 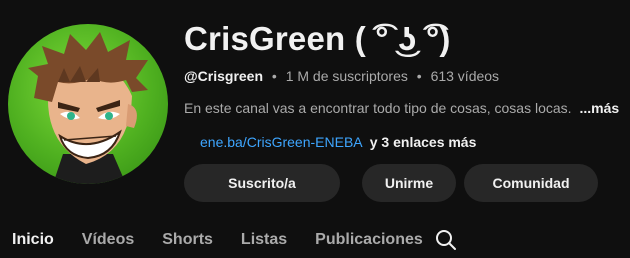 I want to click on description-more-link: ...más, so click(x=599, y=108).